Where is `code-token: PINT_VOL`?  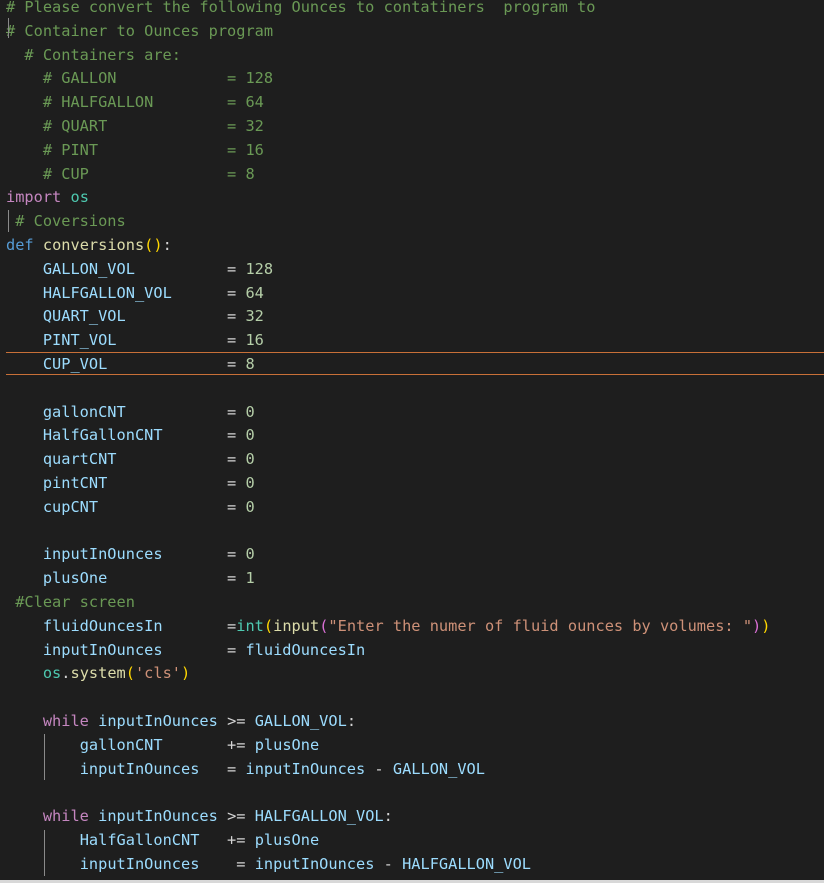
code-token: PINT_VOL is located at coordinates (79, 340).